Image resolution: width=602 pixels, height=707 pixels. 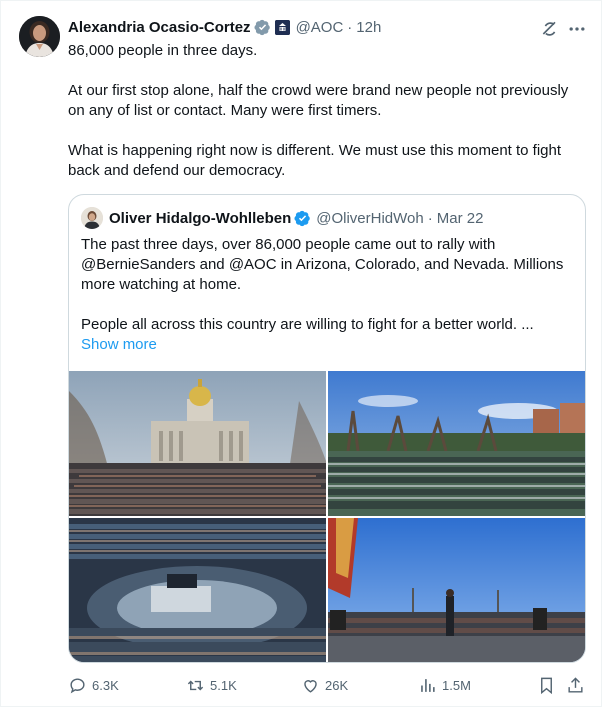 What do you see at coordinates (456, 590) in the screenshot?
I see `photo-stage-rally` at bounding box center [456, 590].